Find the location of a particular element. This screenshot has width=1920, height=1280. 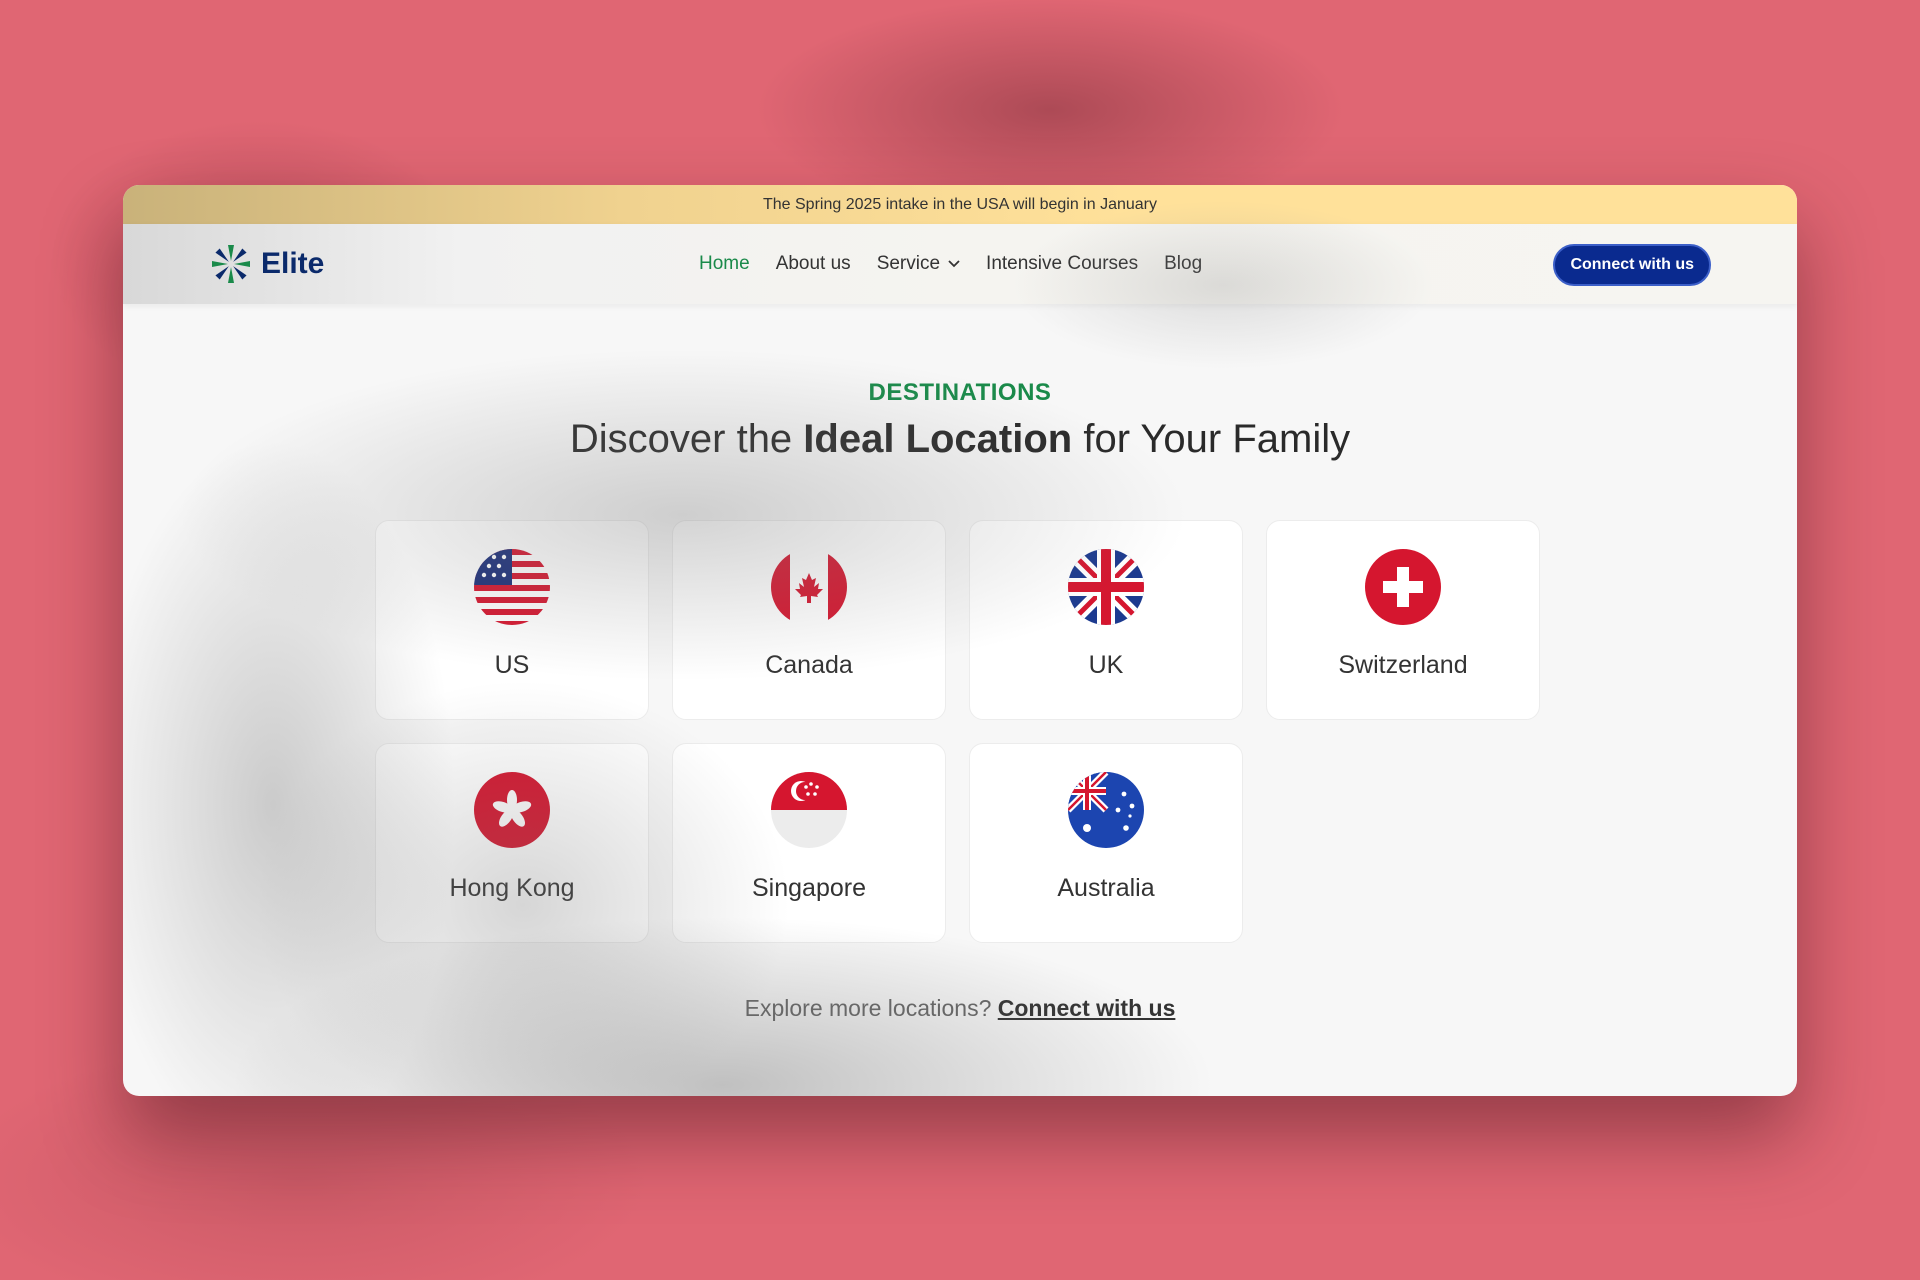

chevron-down-icon is located at coordinates (954, 264).